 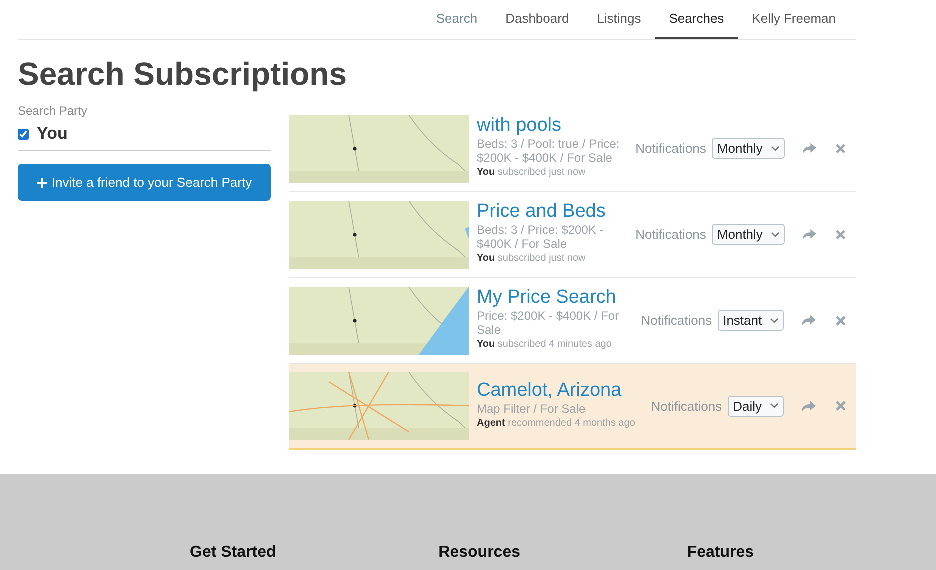 I want to click on footer-heading: Resources, so click(x=480, y=553).